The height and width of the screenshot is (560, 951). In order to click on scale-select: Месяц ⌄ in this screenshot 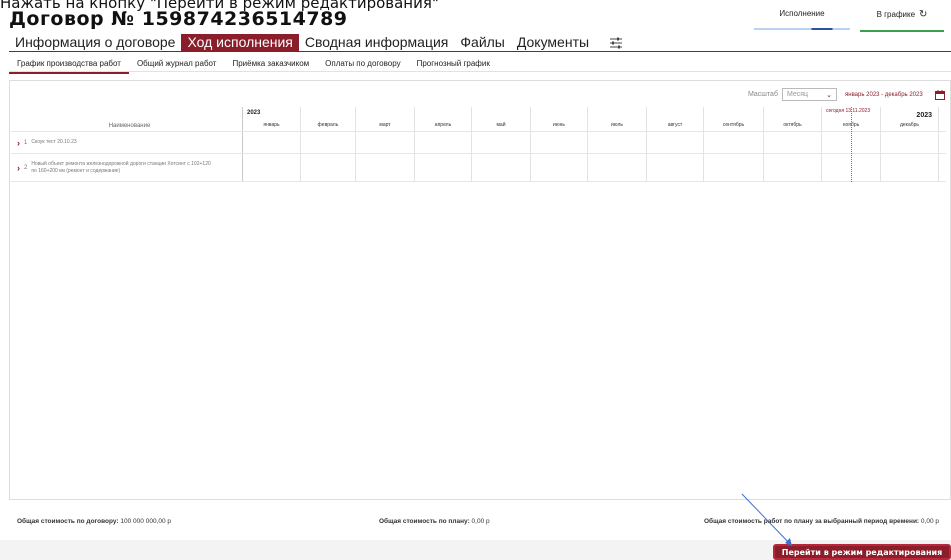, I will do `click(809, 94)`.